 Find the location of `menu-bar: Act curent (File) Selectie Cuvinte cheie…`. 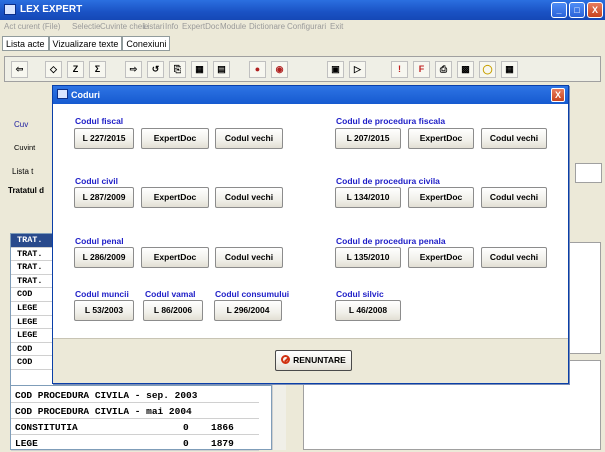

menu-bar: Act curent (File) Selectie Cuvinte cheie… is located at coordinates (302, 27).